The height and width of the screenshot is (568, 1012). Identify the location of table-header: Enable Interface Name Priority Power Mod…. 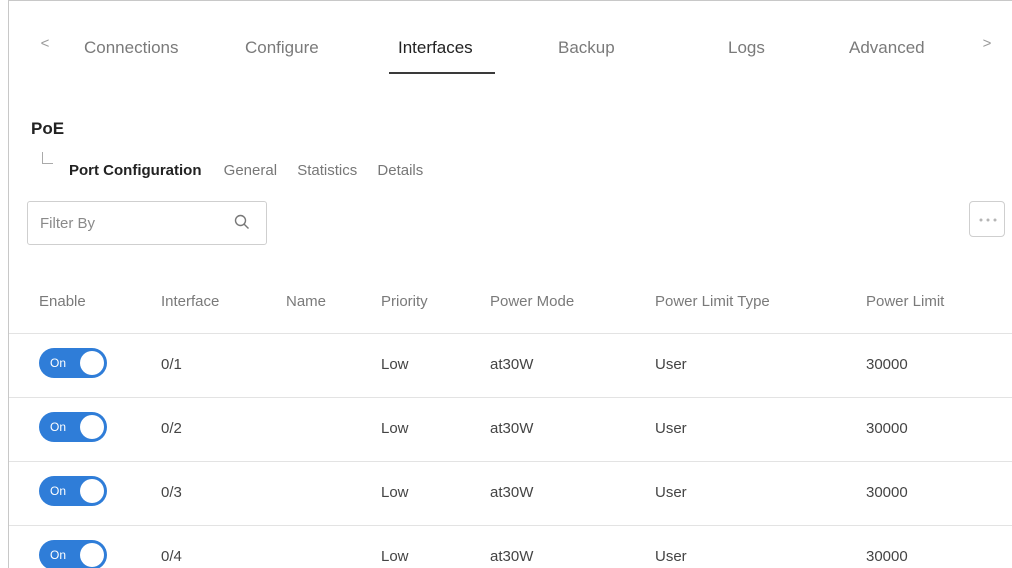
(510, 301).